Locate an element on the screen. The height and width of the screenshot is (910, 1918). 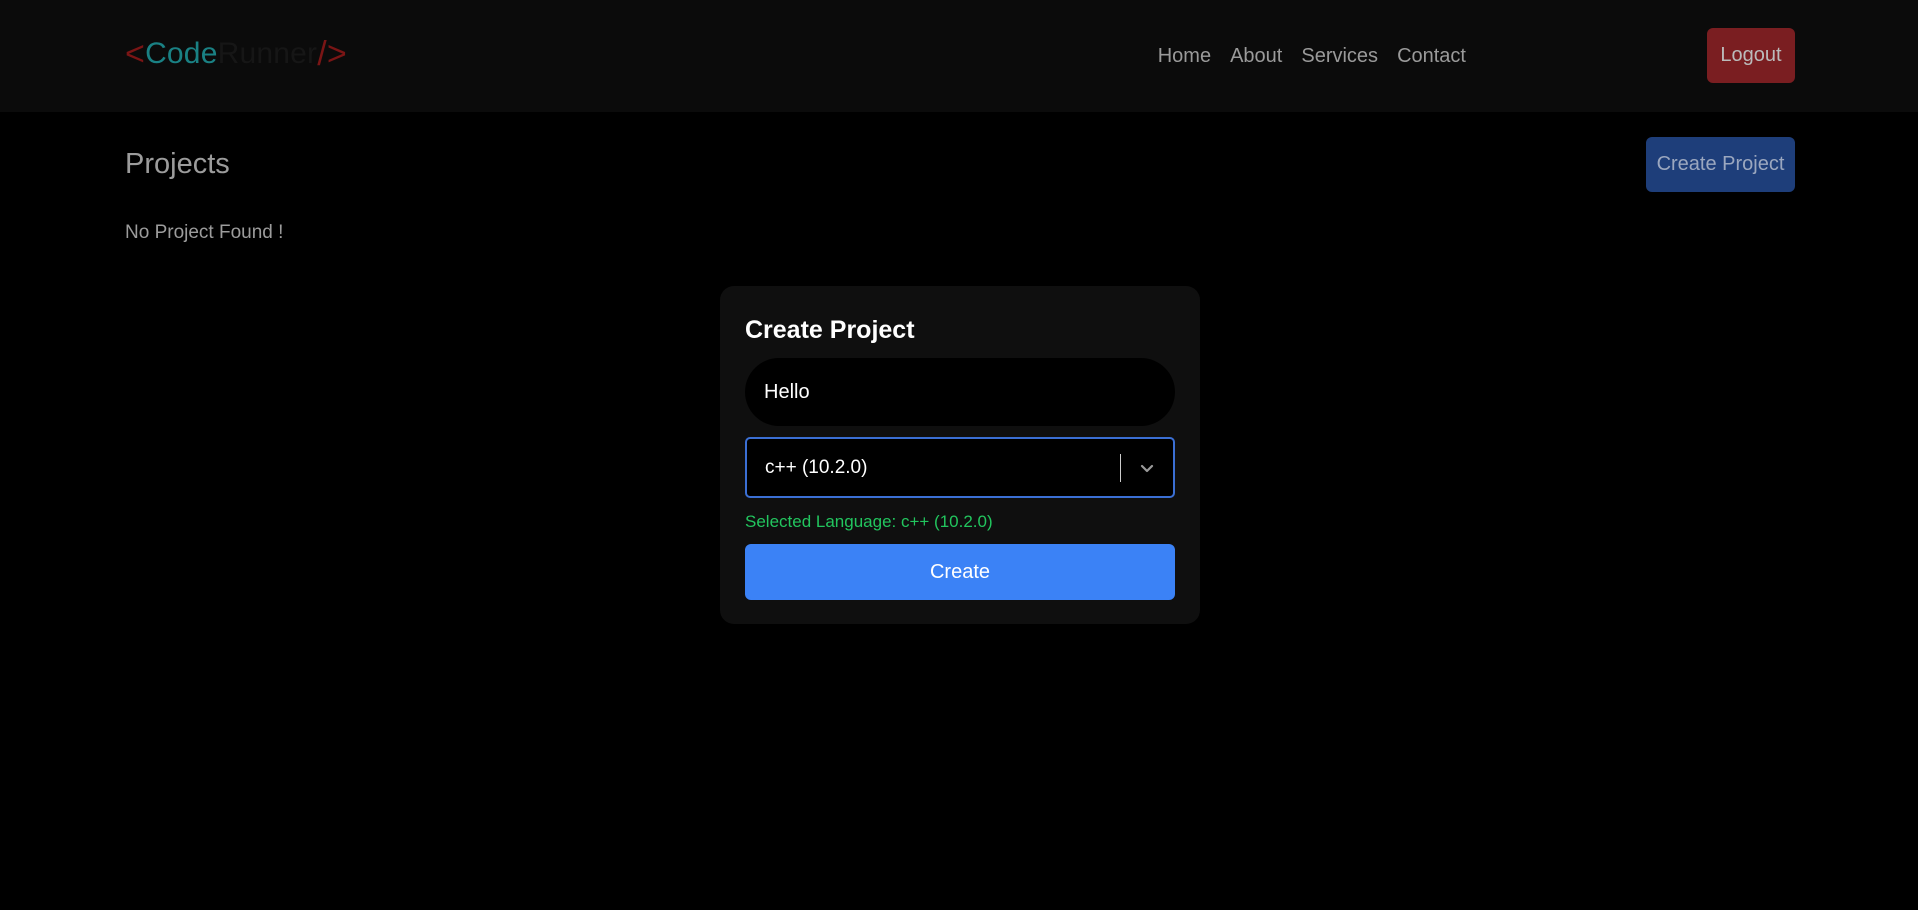
logo-runner-text: Runner is located at coordinates (267, 53).